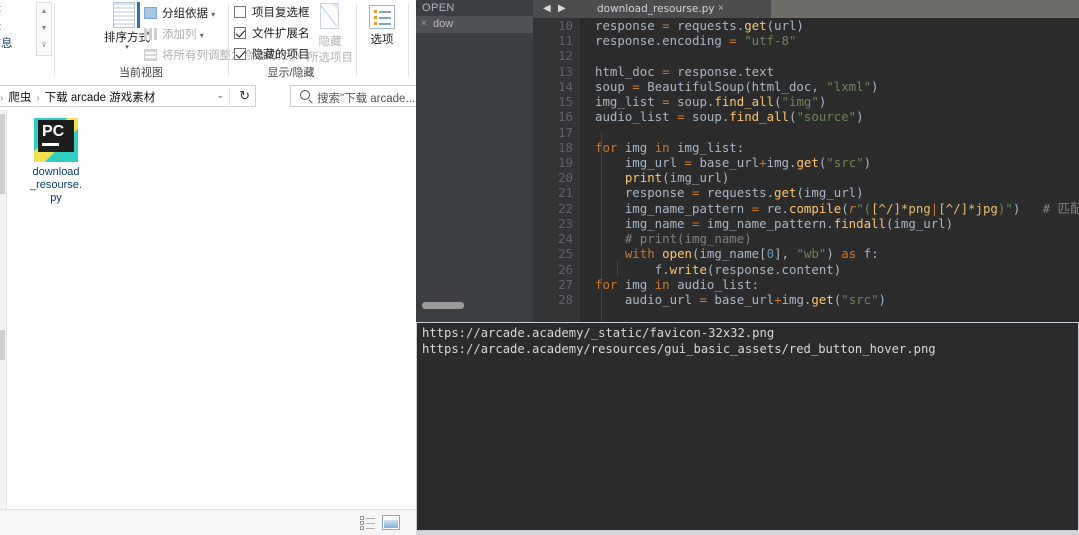 The height and width of the screenshot is (535, 1079). I want to click on breadcrumb-sep-0: ›, so click(2, 98).